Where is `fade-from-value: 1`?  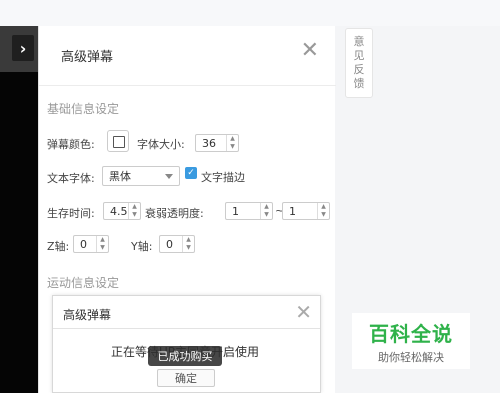 fade-from-value: 1 is located at coordinates (235, 211).